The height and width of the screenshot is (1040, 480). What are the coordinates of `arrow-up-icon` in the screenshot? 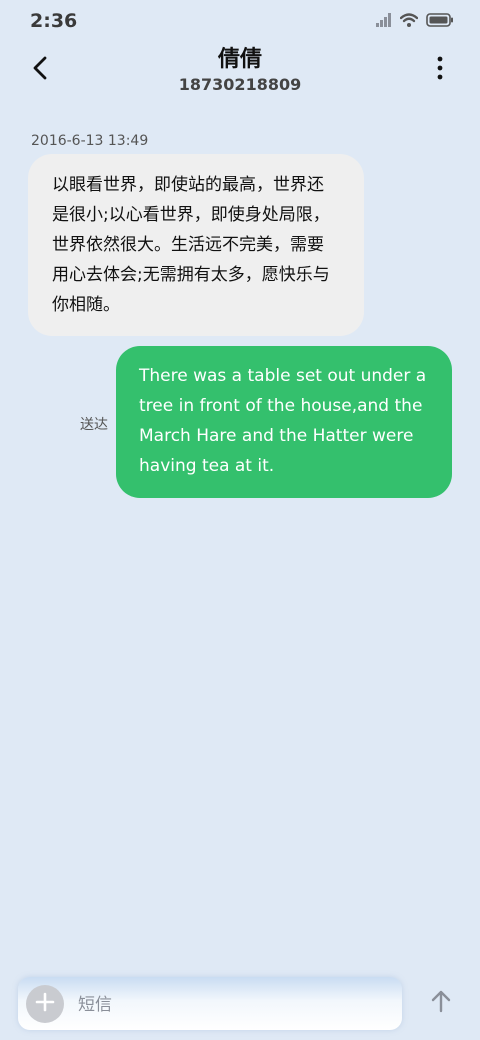 It's located at (441, 1003).